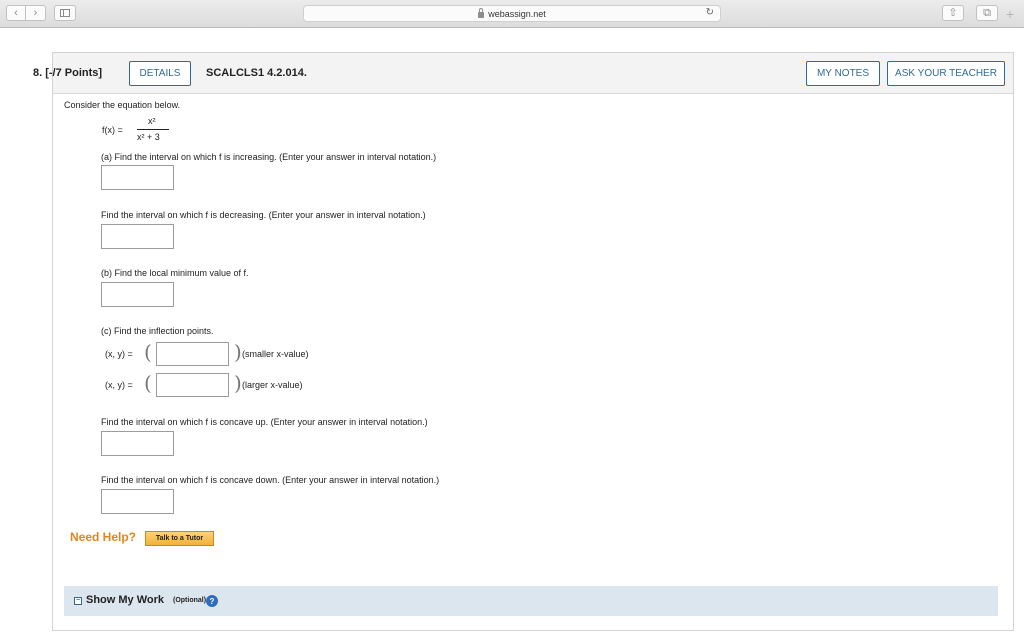 The image size is (1024, 640). What do you see at coordinates (1010, 14) in the screenshot?
I see `new-tab-icon: +` at bounding box center [1010, 14].